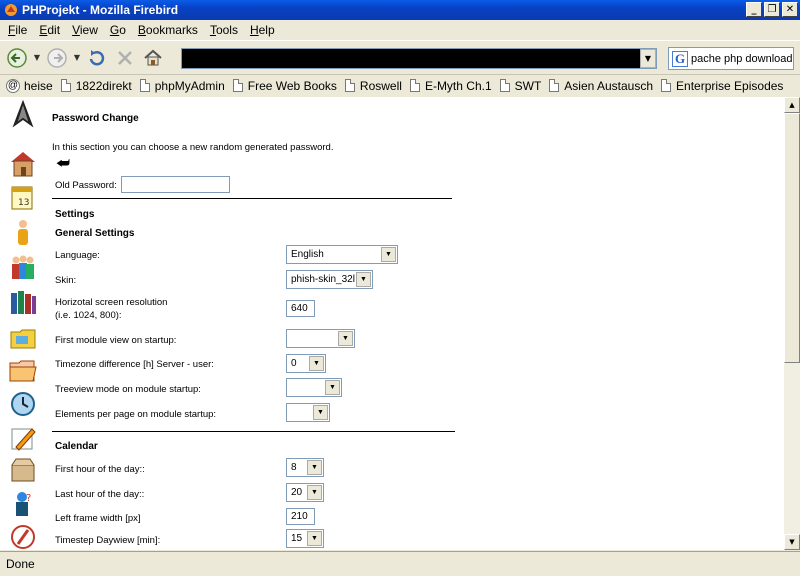  I want to click on stop-button, so click(125, 58).